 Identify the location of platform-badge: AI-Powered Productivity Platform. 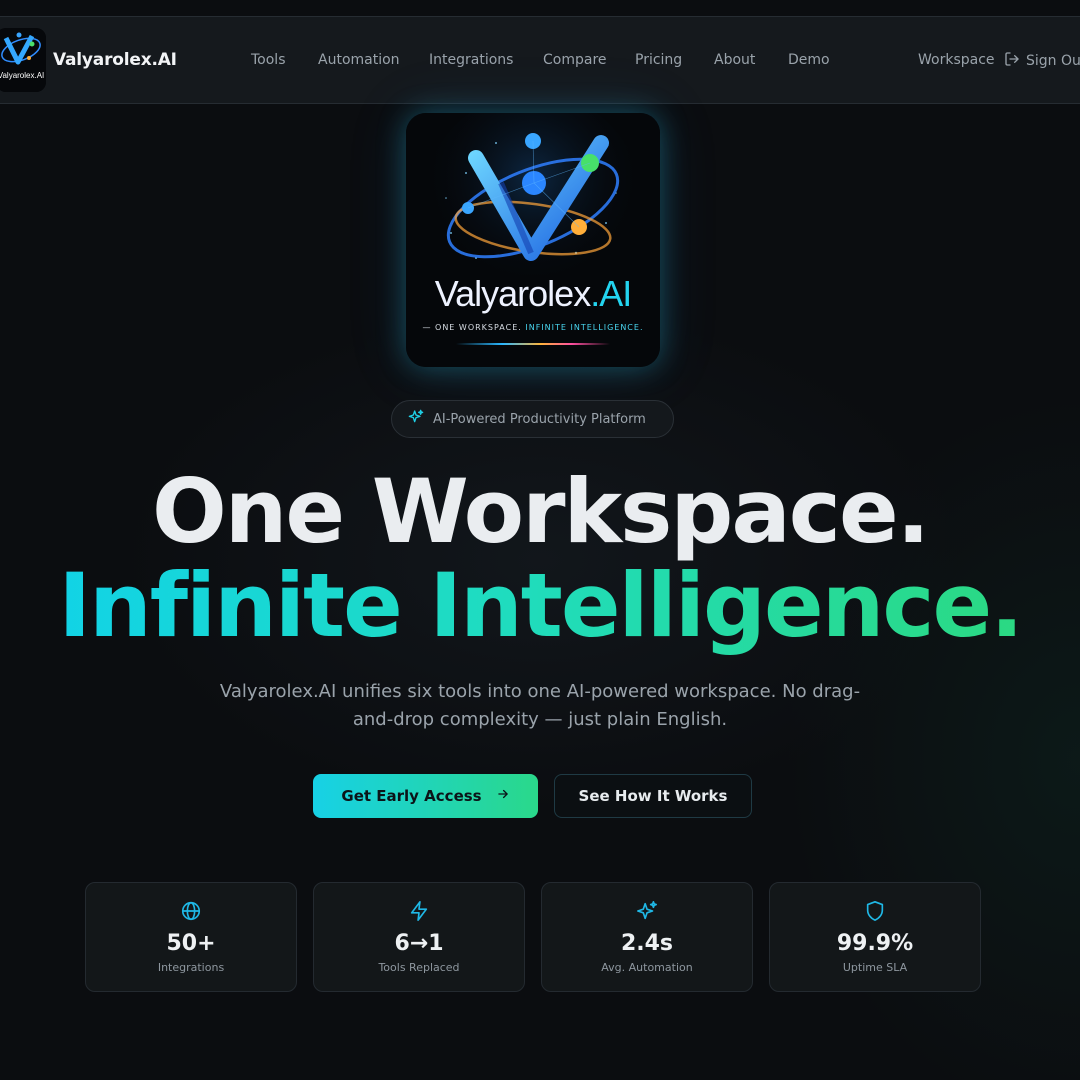
(532, 419).